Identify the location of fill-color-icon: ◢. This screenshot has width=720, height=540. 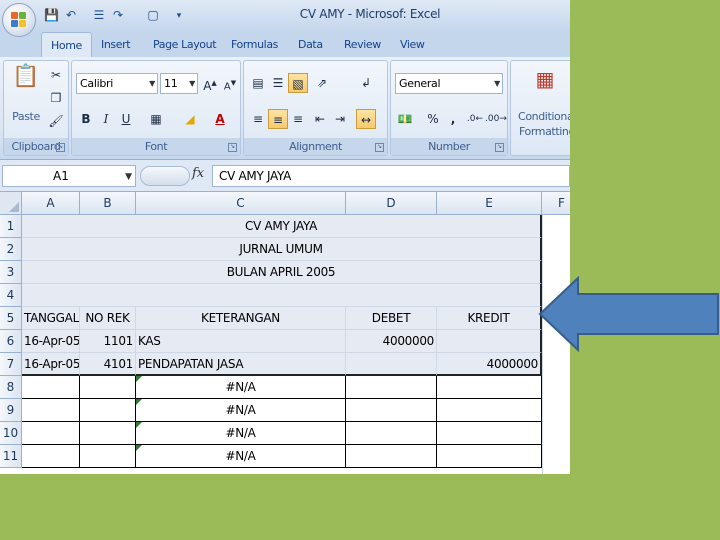
(190, 119).